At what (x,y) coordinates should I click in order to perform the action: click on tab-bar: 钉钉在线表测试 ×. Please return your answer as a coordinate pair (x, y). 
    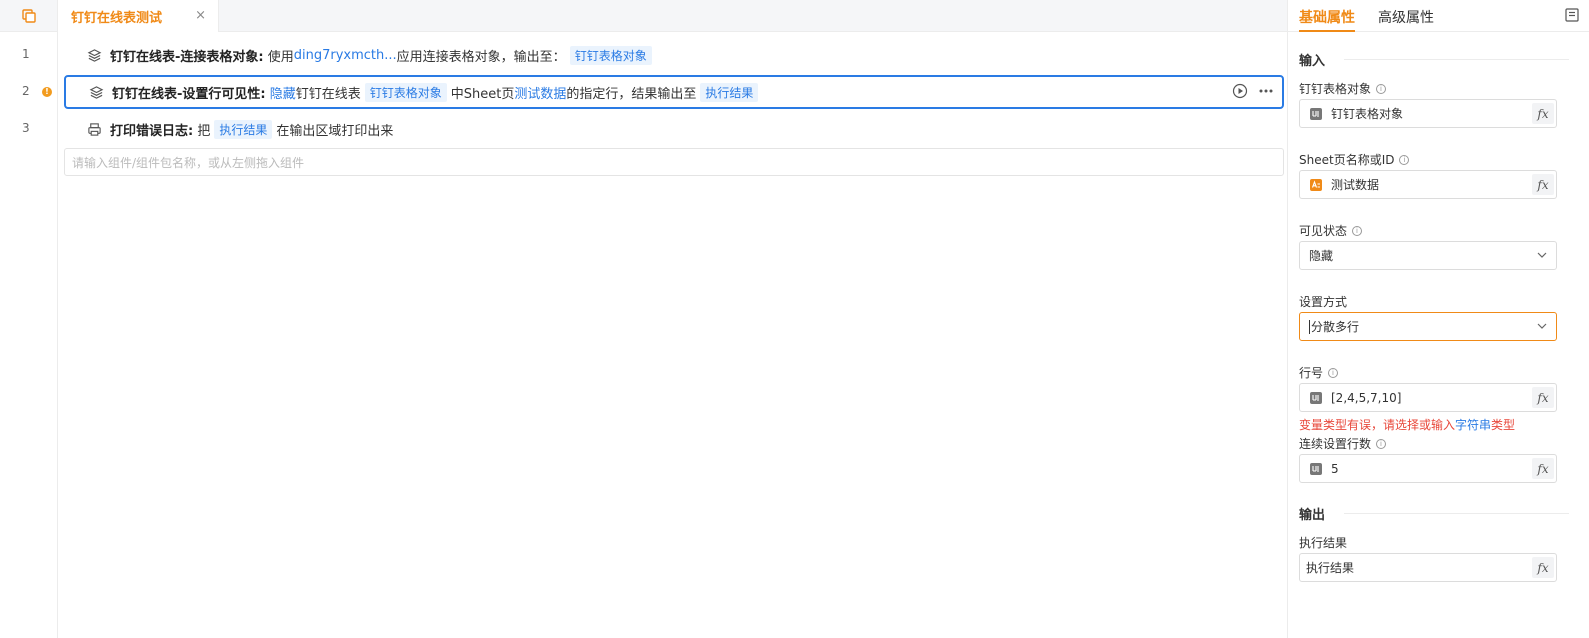
    Looking at the image, I should click on (672, 16).